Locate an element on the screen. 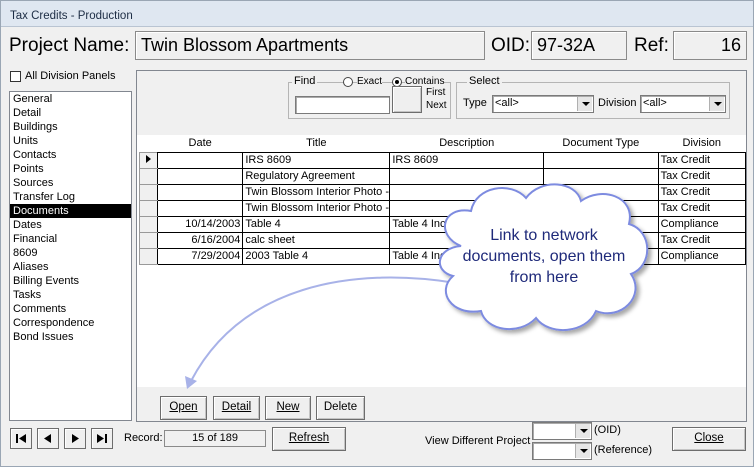 The image size is (754, 468). oid-hint: (OID) is located at coordinates (607, 430).